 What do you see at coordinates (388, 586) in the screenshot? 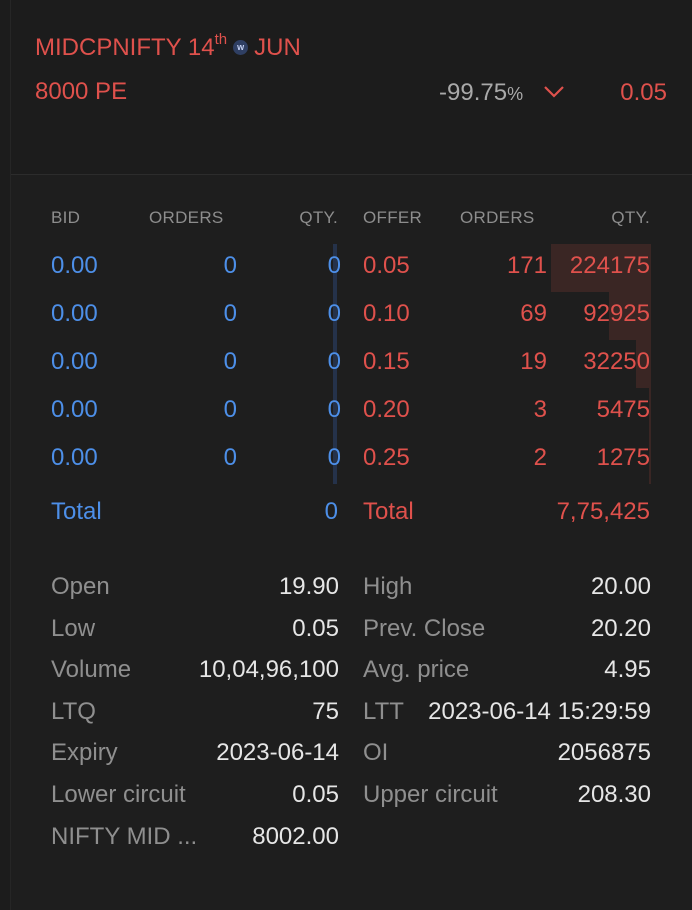
I see `stat-label: High` at bounding box center [388, 586].